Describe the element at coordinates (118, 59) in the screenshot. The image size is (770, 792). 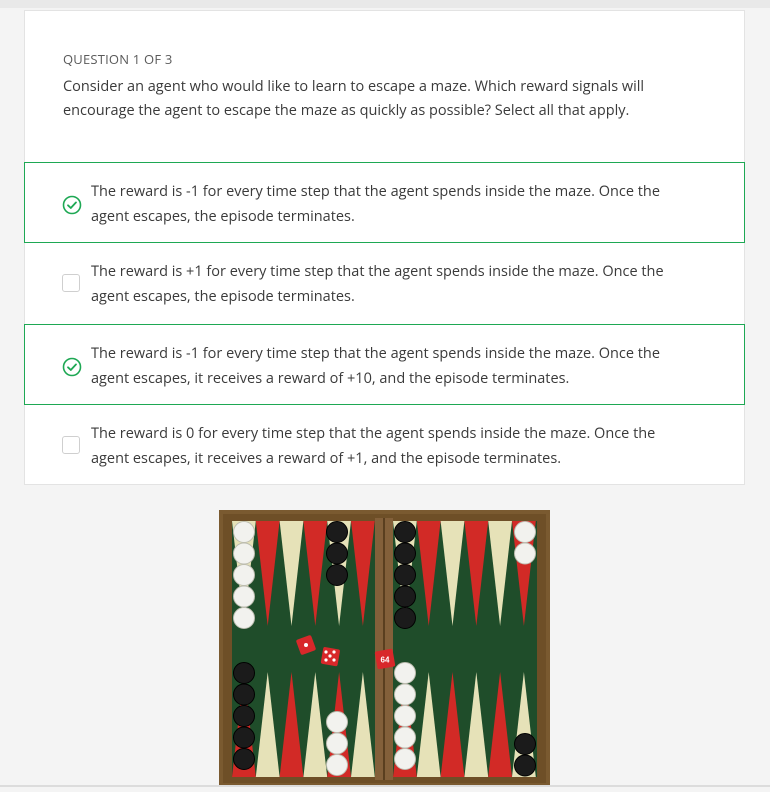
I see `question-counter: QUESTION 1 OF 3` at that location.